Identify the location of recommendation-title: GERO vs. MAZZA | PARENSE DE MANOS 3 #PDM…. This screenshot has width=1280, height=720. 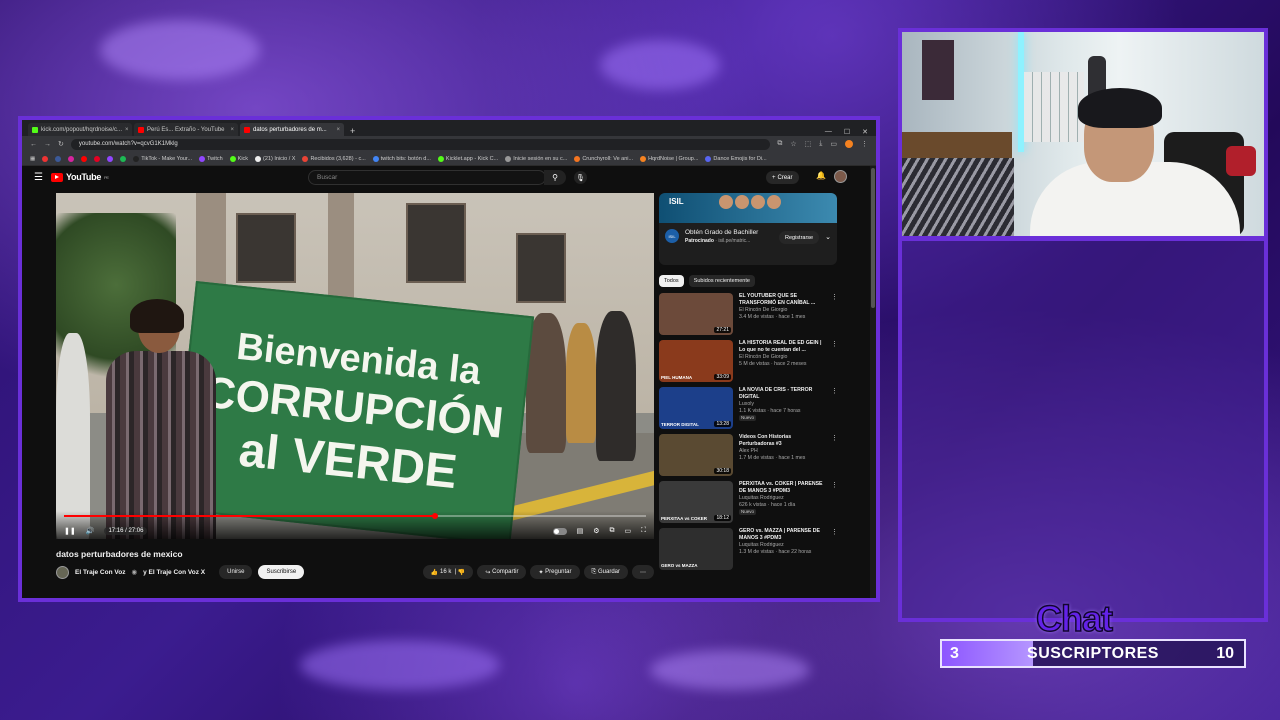
(782, 535).